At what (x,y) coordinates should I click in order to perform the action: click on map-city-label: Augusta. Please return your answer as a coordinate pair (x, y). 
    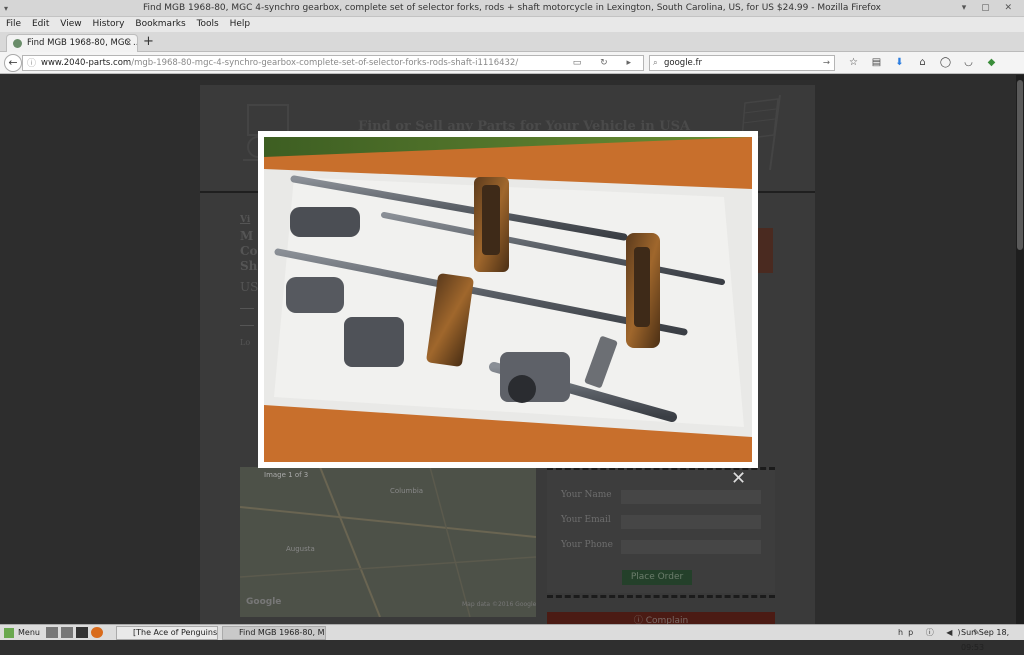
    Looking at the image, I should click on (300, 549).